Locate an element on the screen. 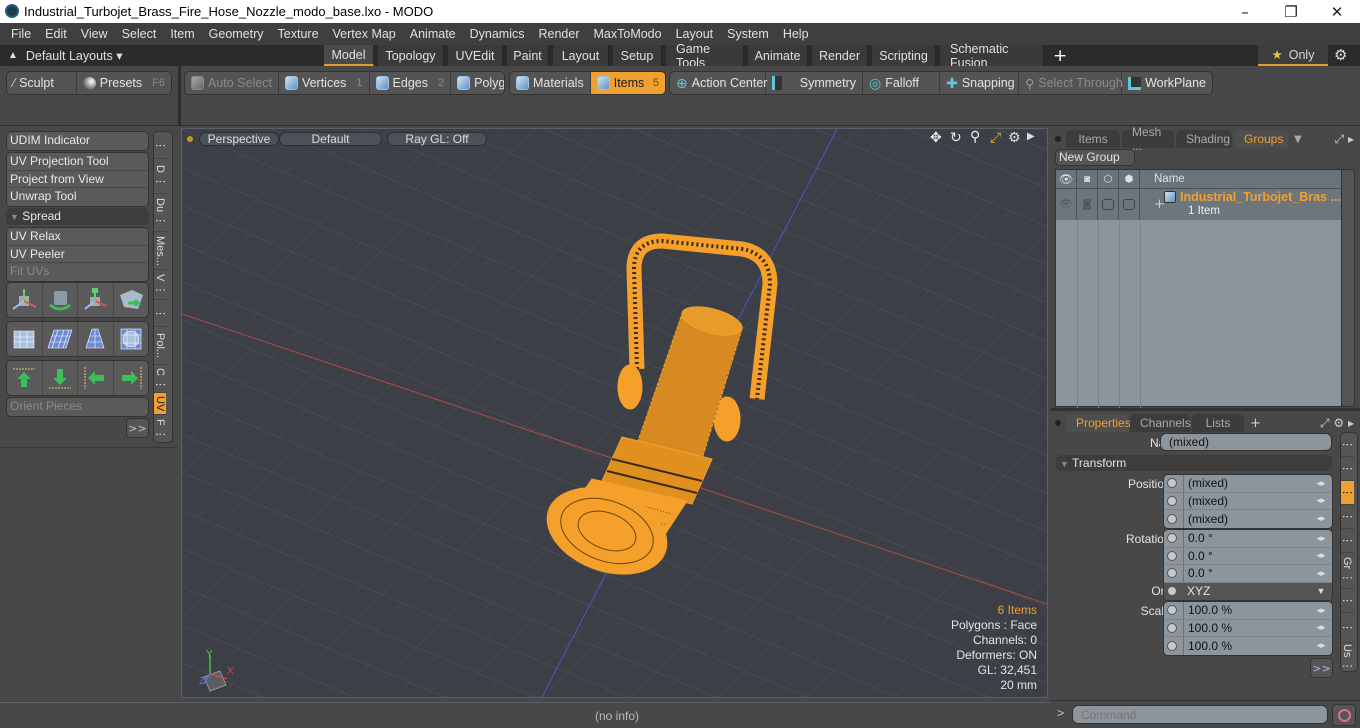 The image size is (1360, 728). items-button: Items 5 is located at coordinates (627, 83).